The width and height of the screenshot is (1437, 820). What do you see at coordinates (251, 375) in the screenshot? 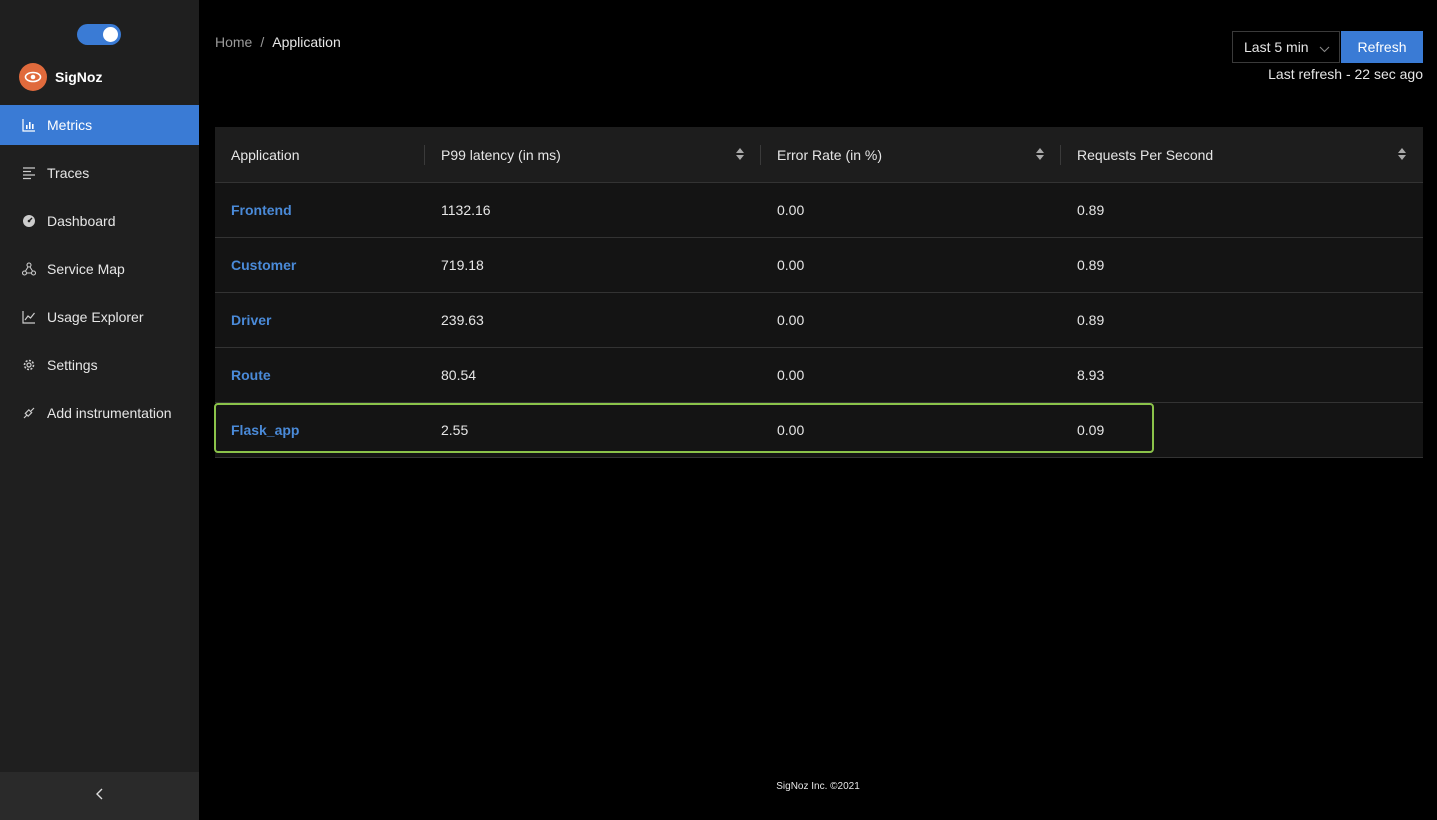
I see `application-link: Route` at bounding box center [251, 375].